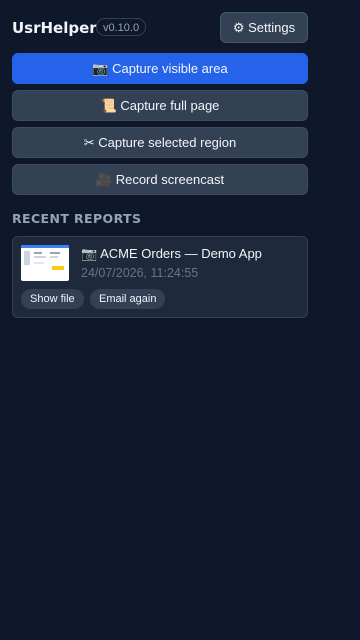  Describe the element at coordinates (264, 27) in the screenshot. I see `settings-button: ⚙ Settings` at that location.